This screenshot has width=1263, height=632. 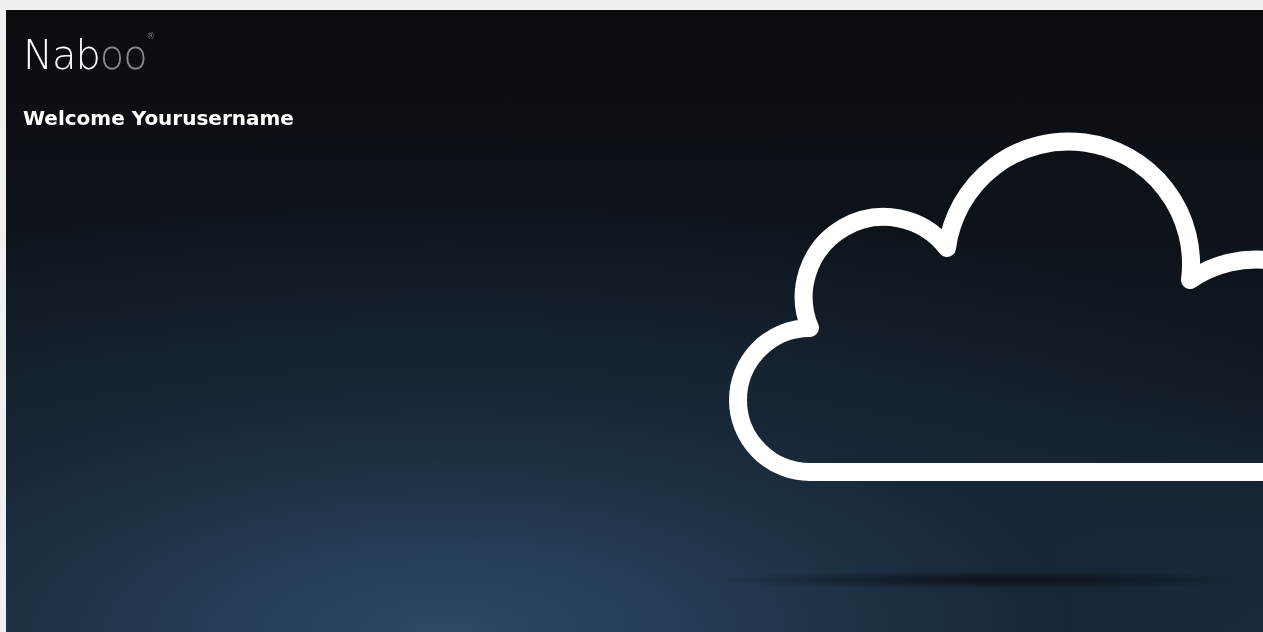 What do you see at coordinates (88, 55) in the screenshot?
I see `logo: Naboo$^{®}$` at bounding box center [88, 55].